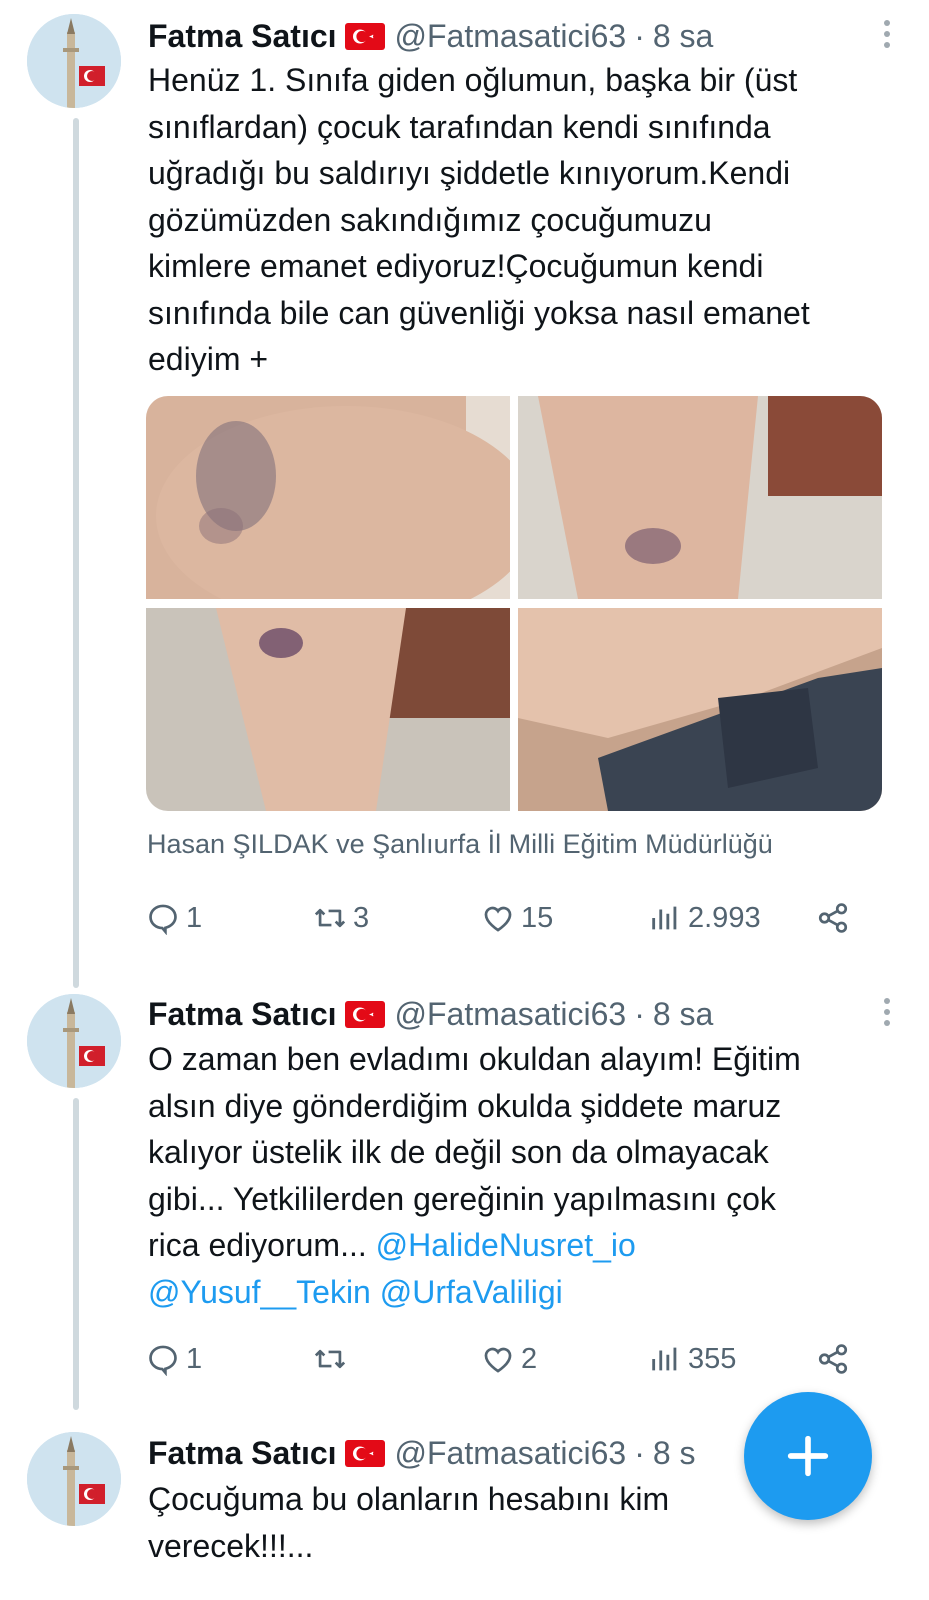  I want to click on tweet-text-line: ediyim +, so click(208, 359).